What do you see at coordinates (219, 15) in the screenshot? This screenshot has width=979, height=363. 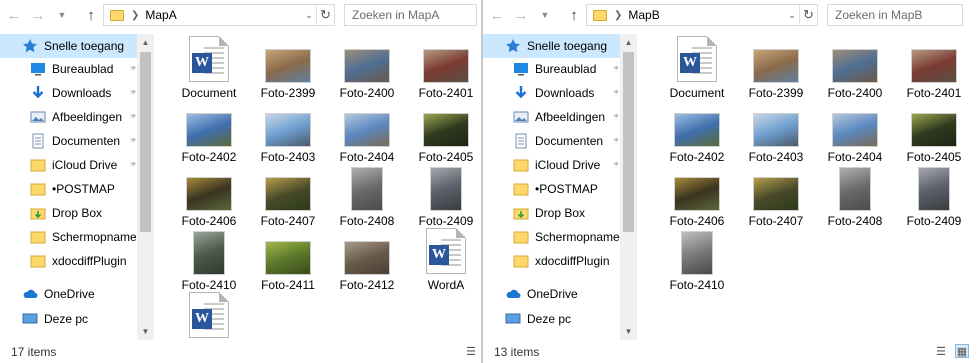 I see `address-bar: ❯ MapA ⌄ ↻` at bounding box center [219, 15].